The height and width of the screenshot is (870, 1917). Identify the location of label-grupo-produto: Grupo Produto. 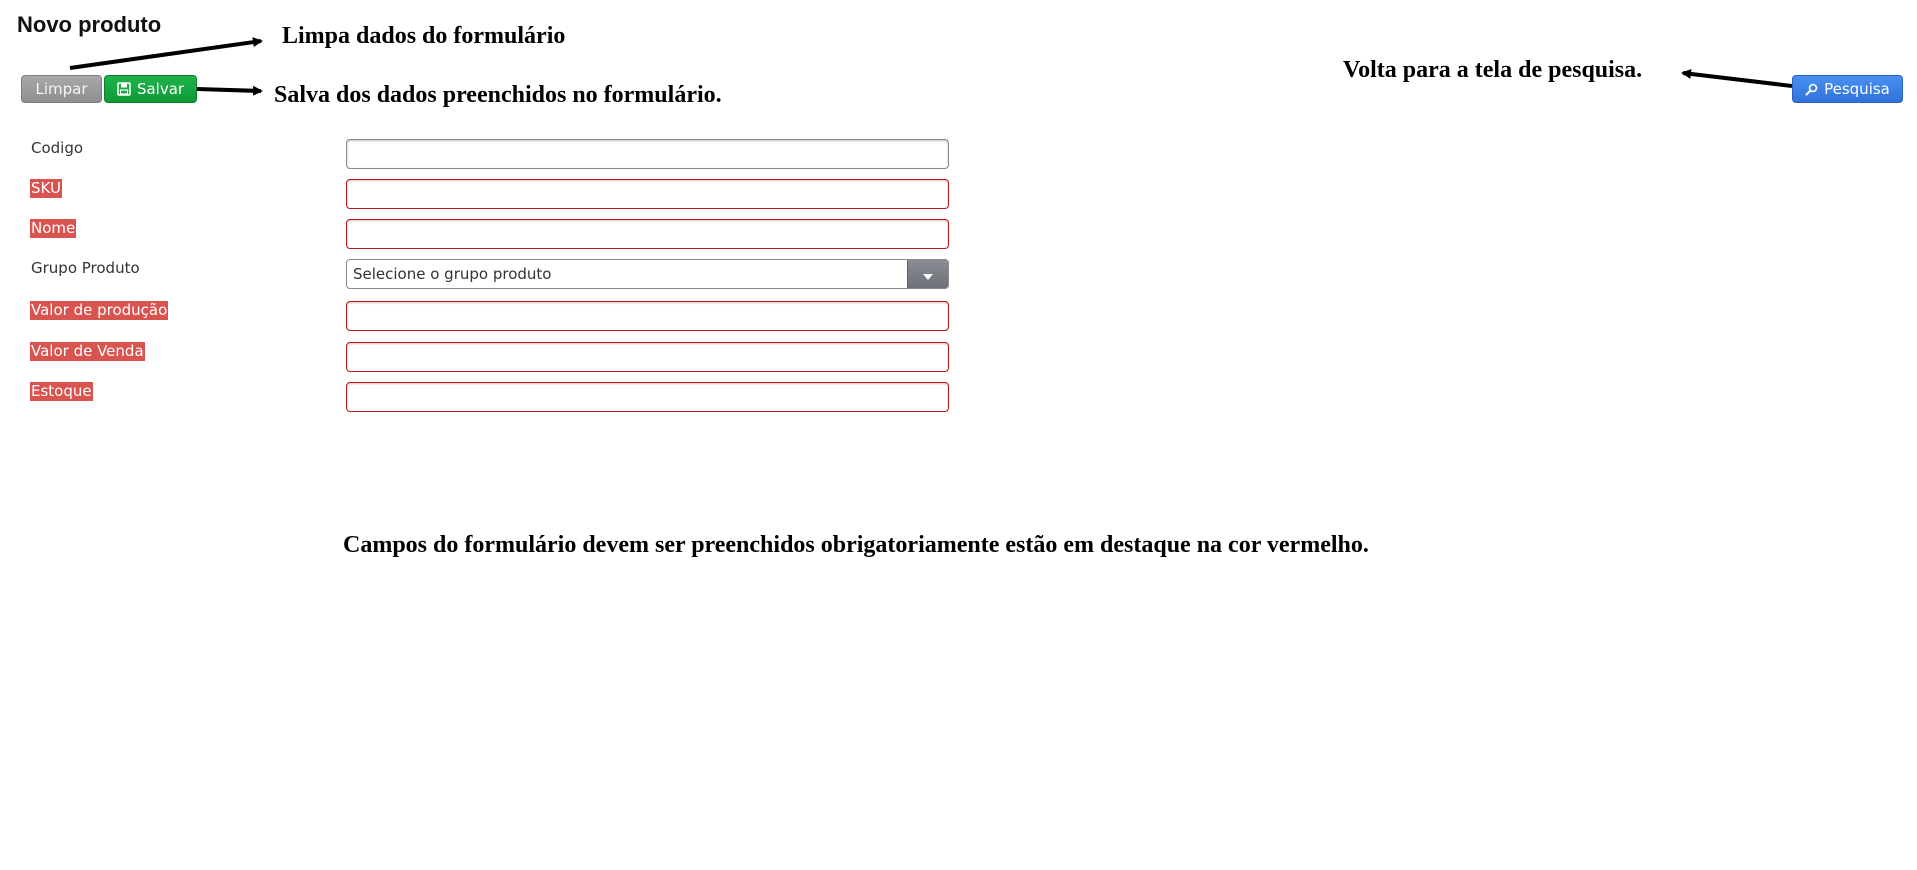
(85, 268).